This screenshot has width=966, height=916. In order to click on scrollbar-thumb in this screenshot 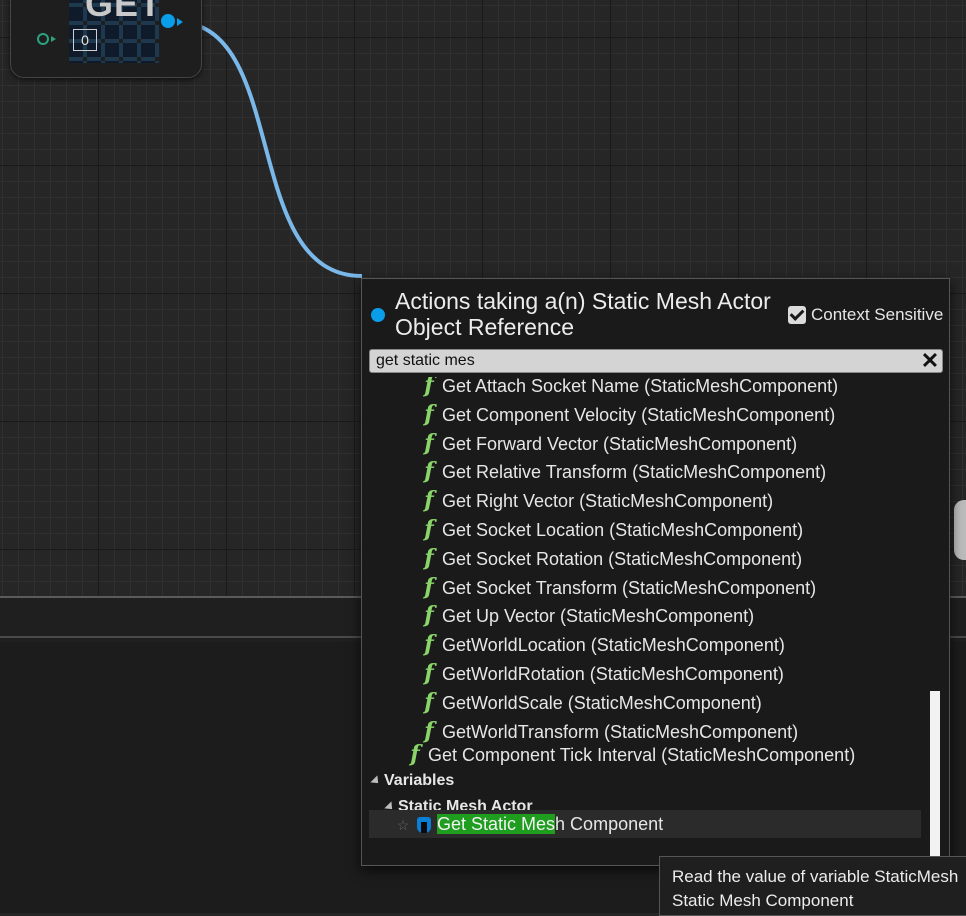, I will do `click(935, 776)`.